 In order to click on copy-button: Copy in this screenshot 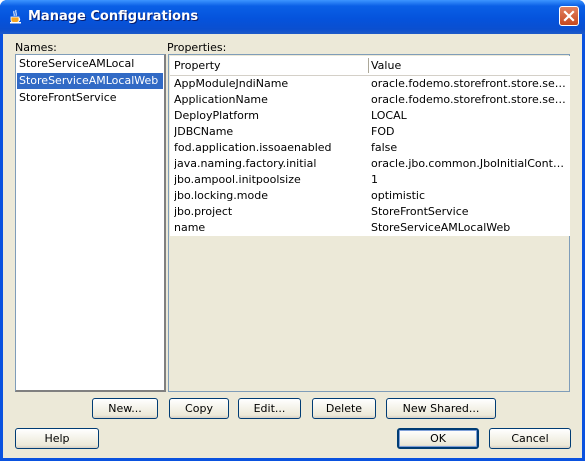, I will do `click(199, 408)`.